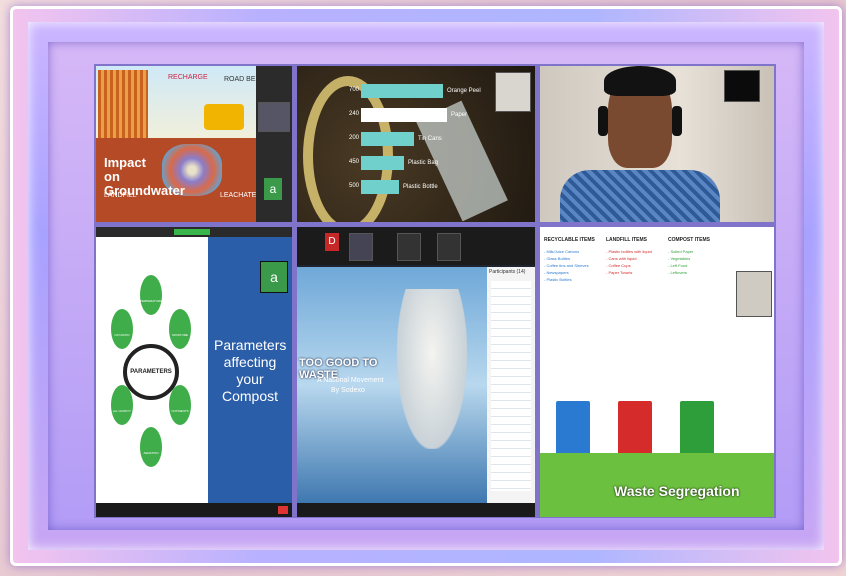 The height and width of the screenshot is (576, 846). Describe the element at coordinates (621, 258) in the screenshot. I see `column-item: - Cans with liquid` at that location.